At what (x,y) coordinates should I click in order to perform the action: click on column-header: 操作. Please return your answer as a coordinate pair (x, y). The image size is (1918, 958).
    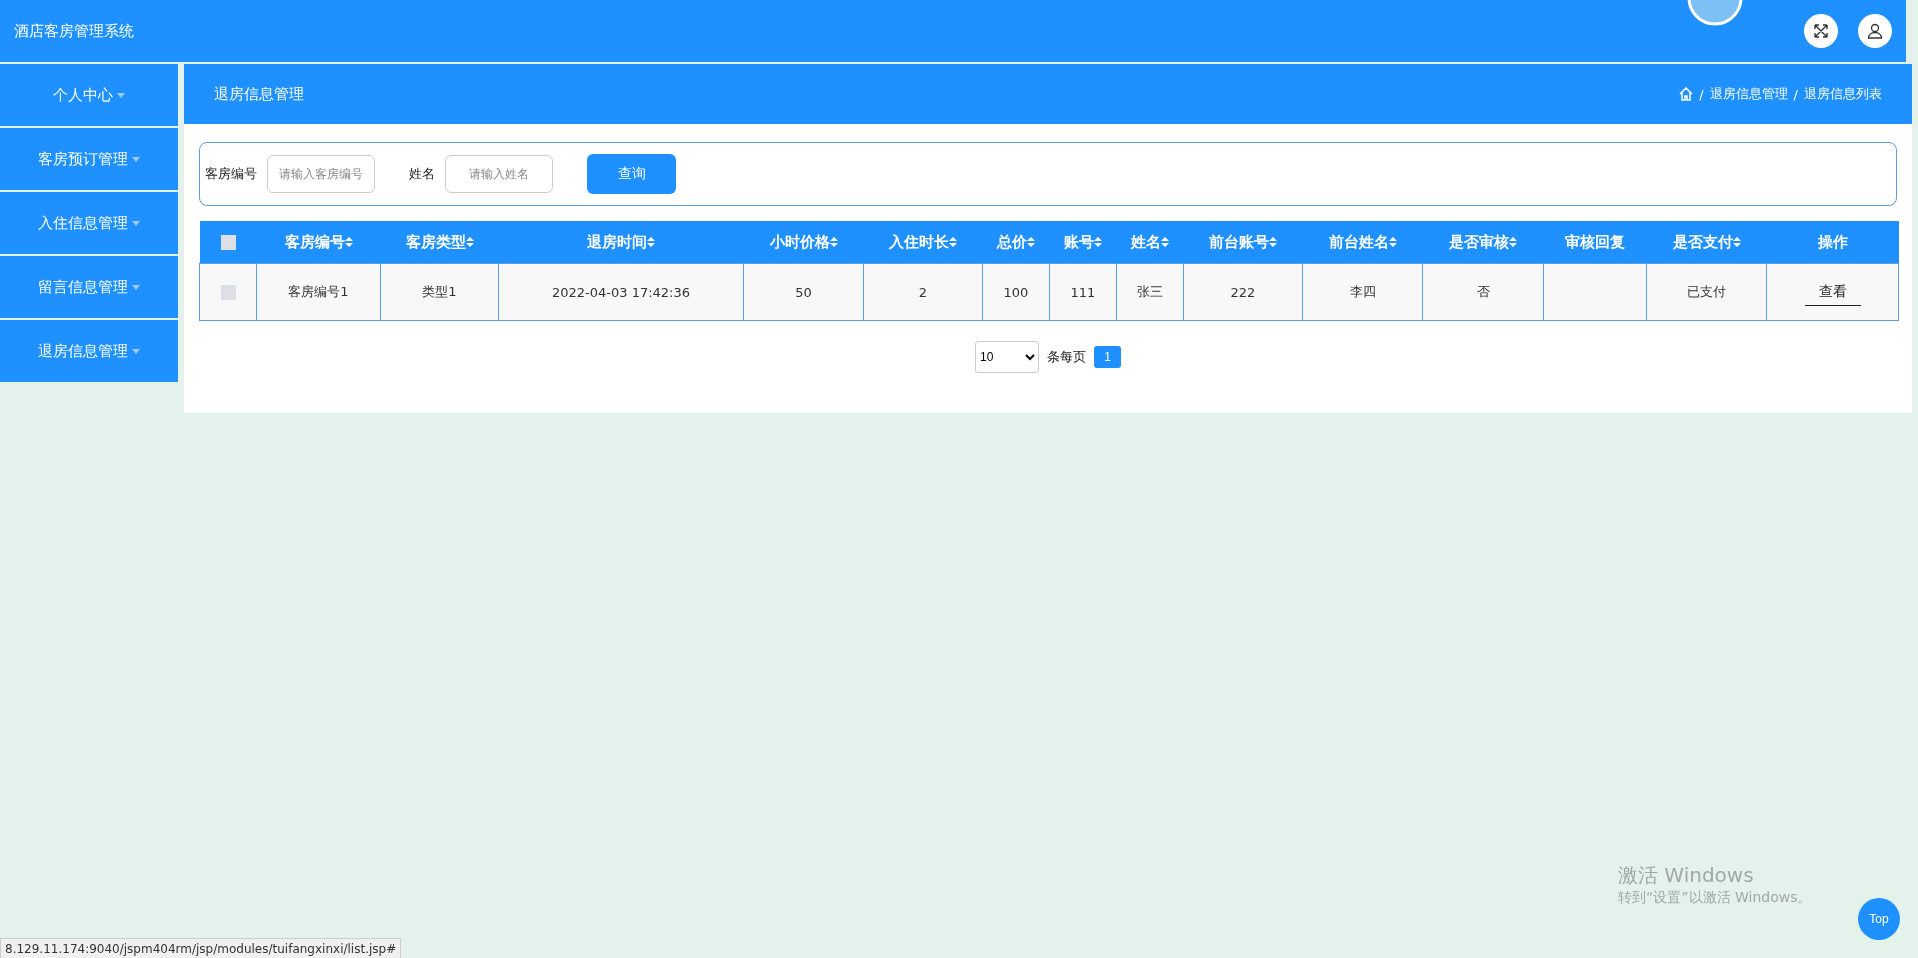
    Looking at the image, I should click on (1832, 242).